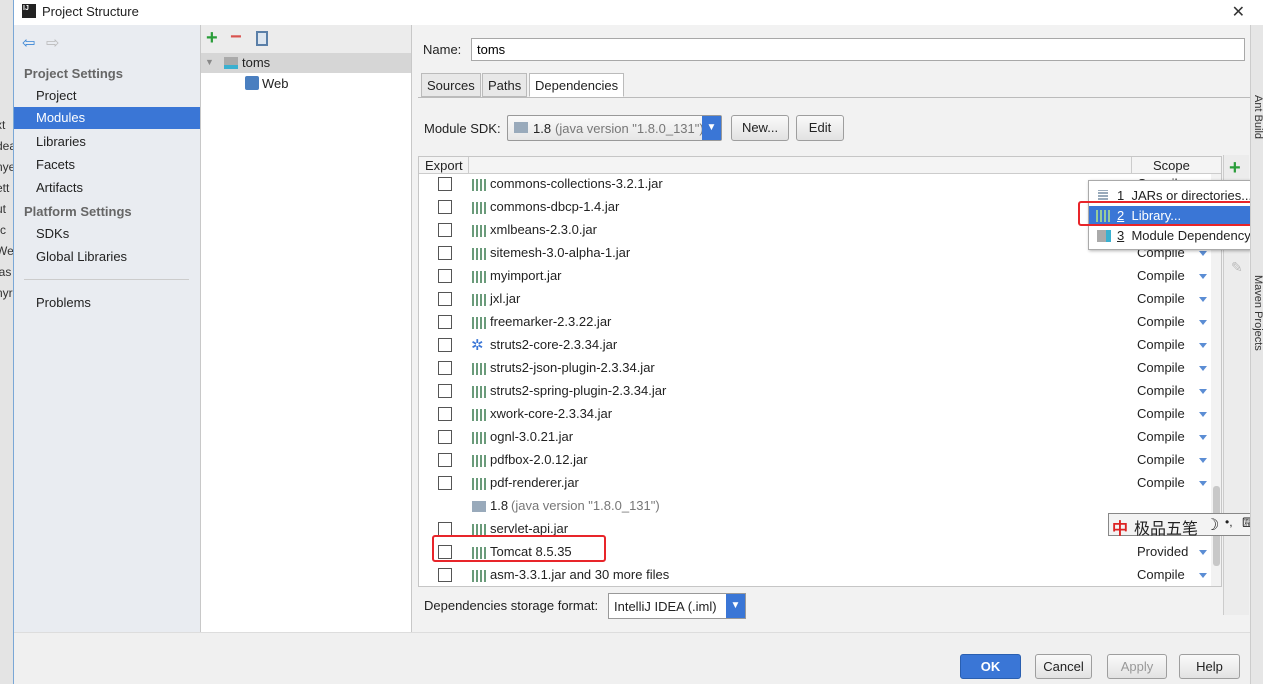 The height and width of the screenshot is (684, 1263). I want to click on add-dependency-icon: +, so click(1235, 168).